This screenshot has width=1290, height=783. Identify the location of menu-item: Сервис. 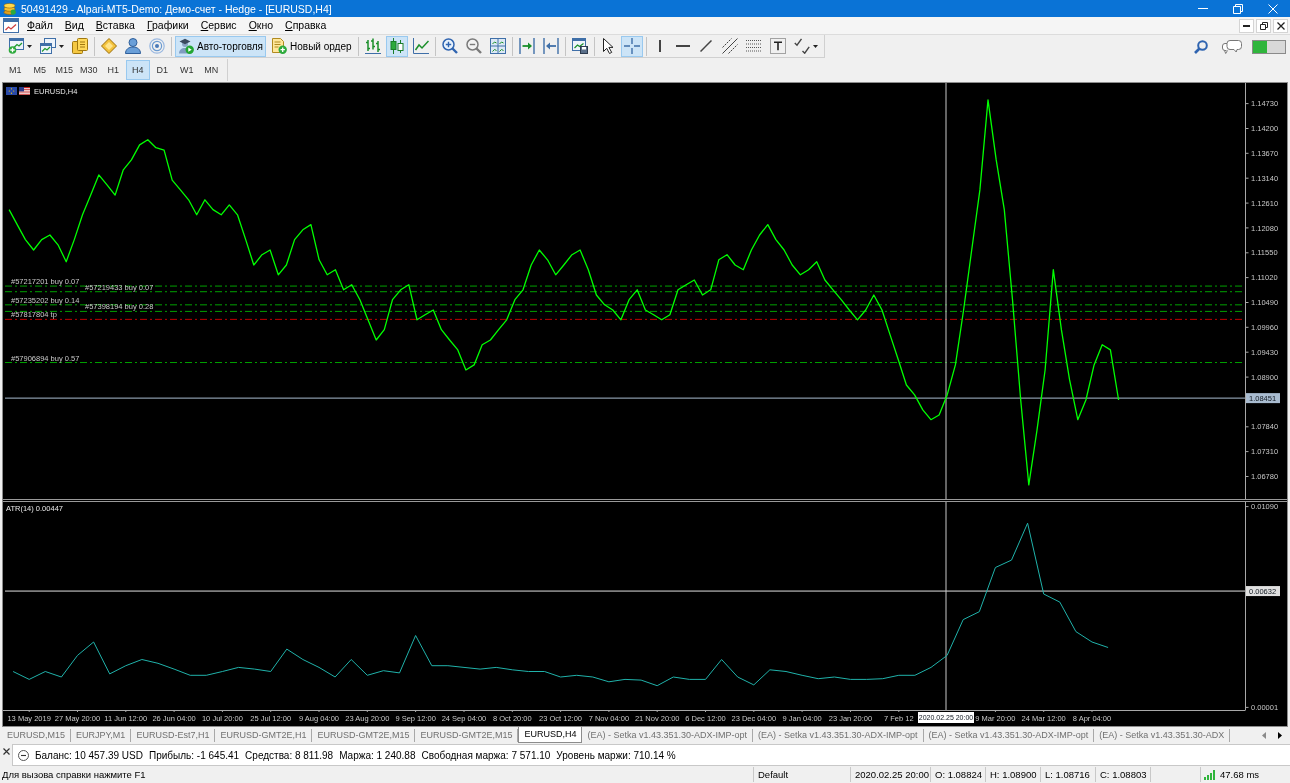
(218, 25).